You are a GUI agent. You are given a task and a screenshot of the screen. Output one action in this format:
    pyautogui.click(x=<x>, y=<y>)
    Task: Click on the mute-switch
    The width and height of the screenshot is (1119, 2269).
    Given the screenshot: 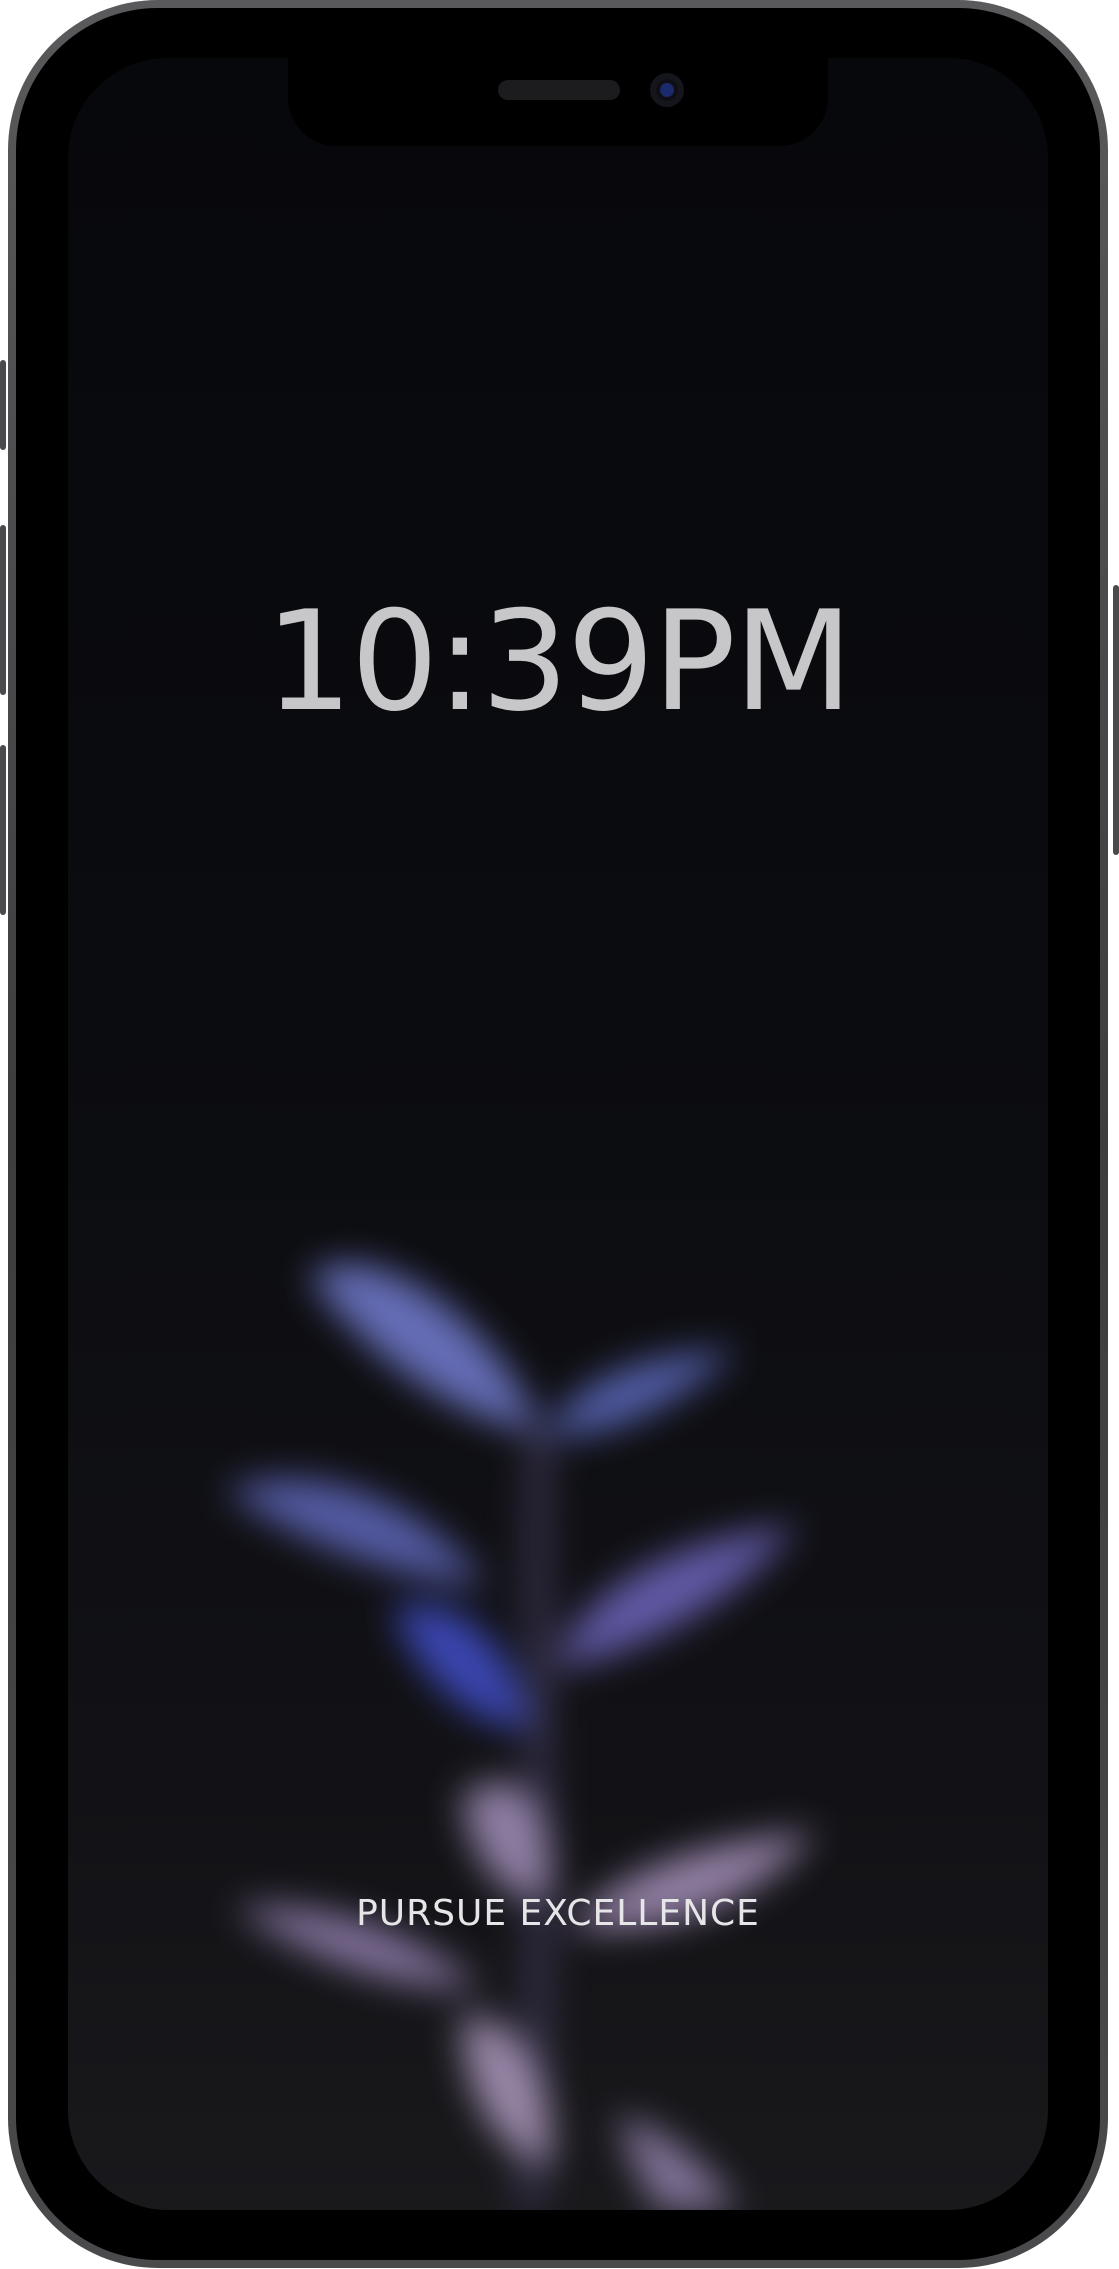 What is the action you would take?
    pyautogui.click(x=3, y=405)
    